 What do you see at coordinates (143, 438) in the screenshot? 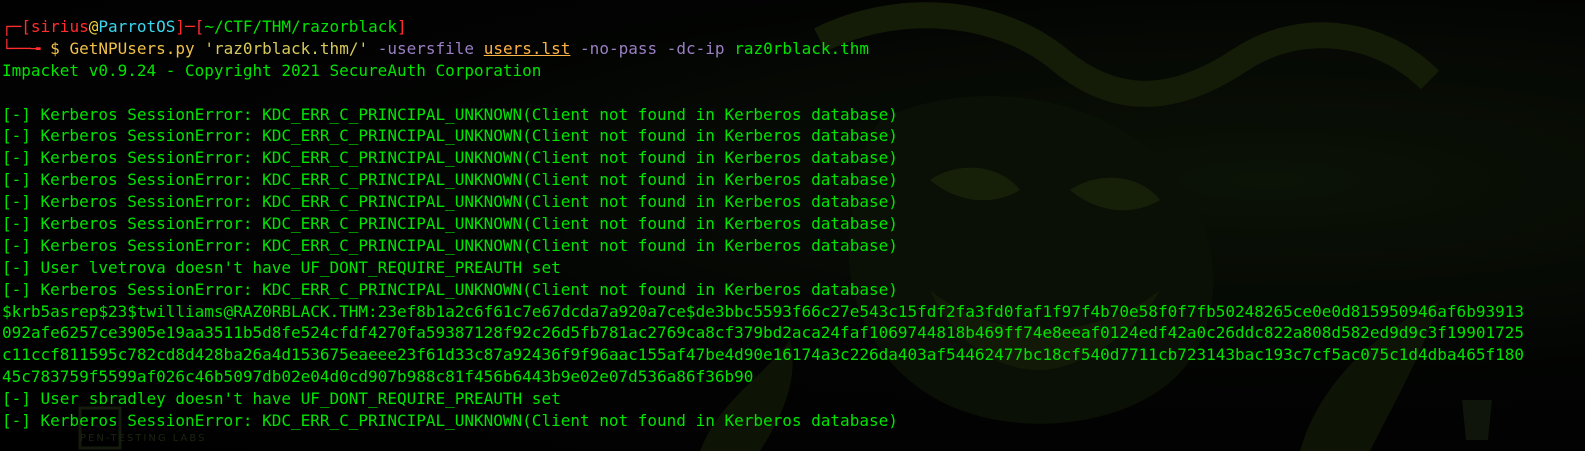
I see `wallpaper-logo-text: PEN-TESTING LABS` at bounding box center [143, 438].